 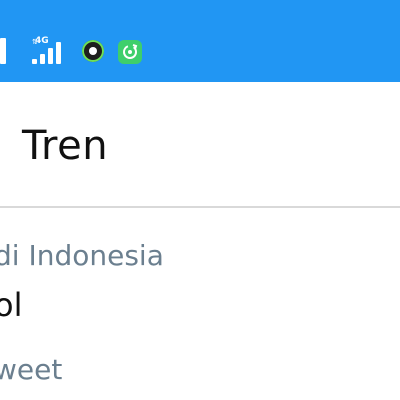 What do you see at coordinates (93, 51) in the screenshot?
I see `notification-app-icon` at bounding box center [93, 51].